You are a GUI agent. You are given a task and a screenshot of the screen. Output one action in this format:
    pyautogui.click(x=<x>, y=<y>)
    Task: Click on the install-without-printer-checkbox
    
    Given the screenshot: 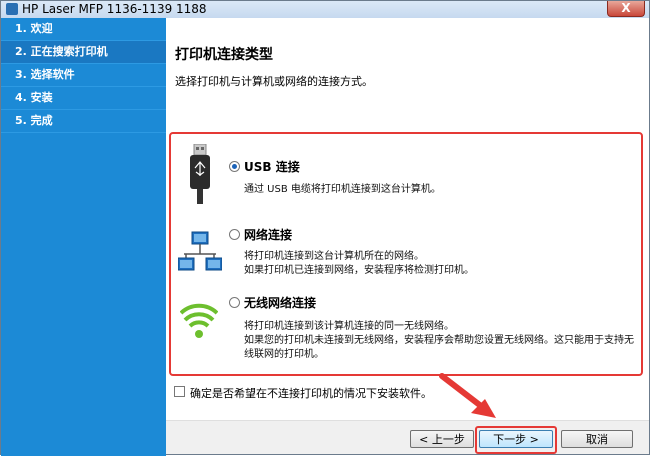 What is the action you would take?
    pyautogui.click(x=179, y=391)
    